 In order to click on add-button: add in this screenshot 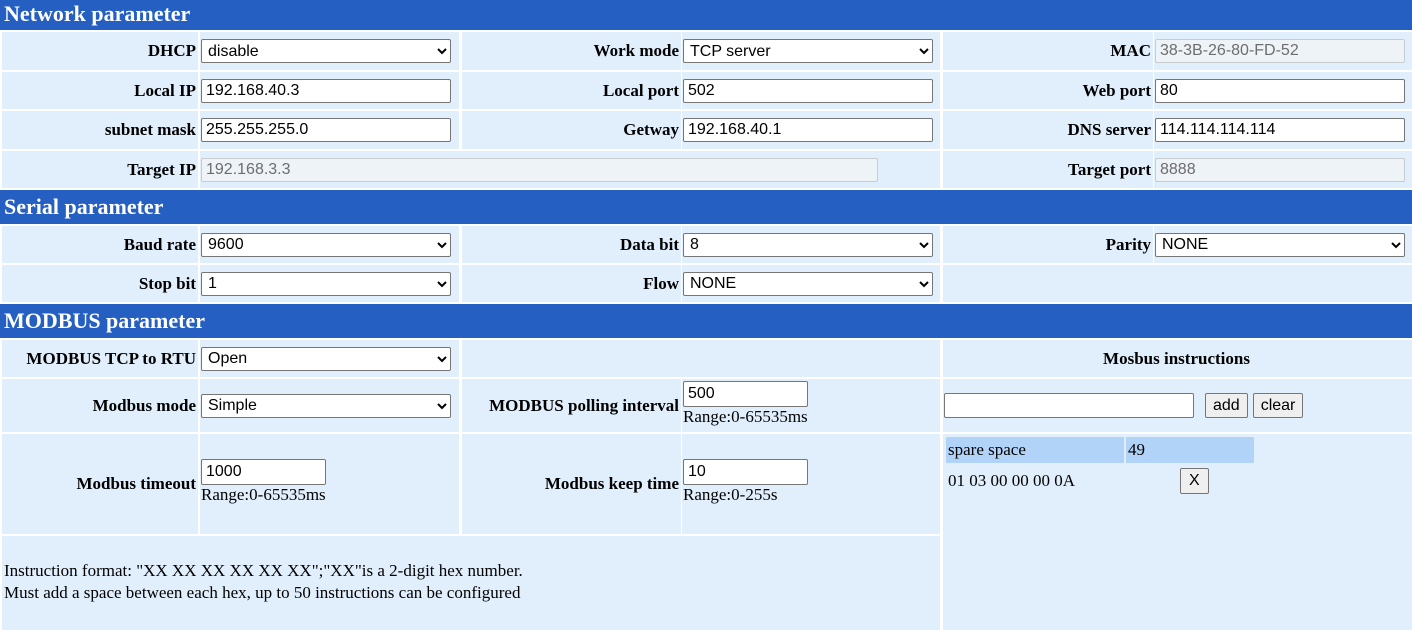, I will do `click(1226, 405)`.